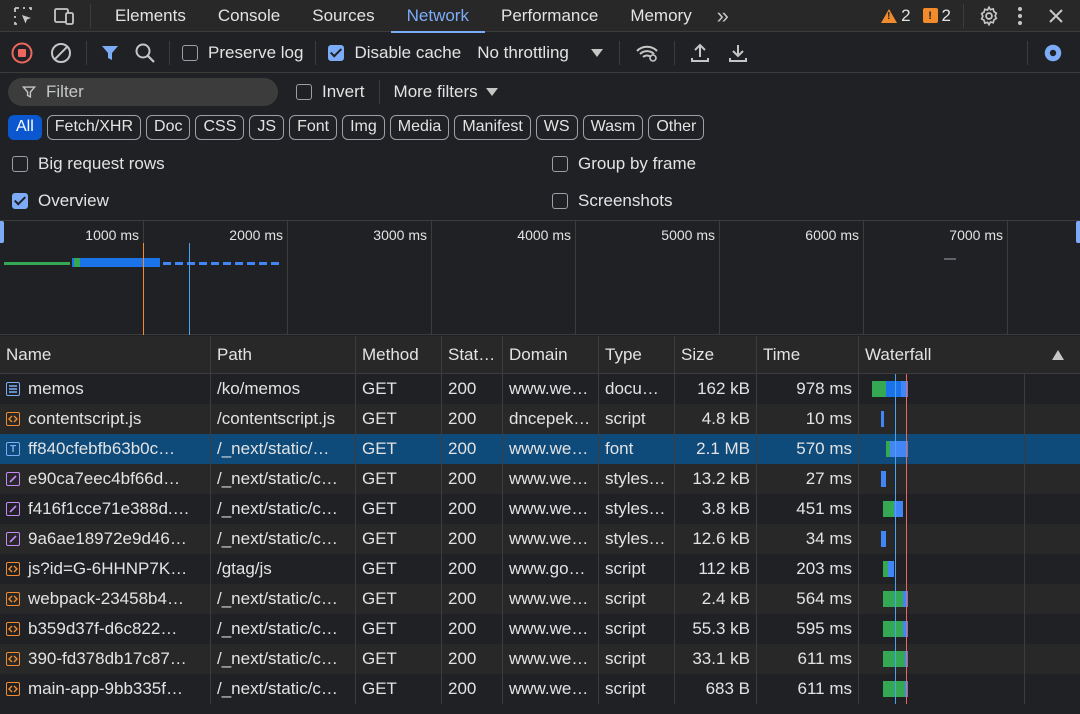 This screenshot has width=1080, height=714. What do you see at coordinates (20, 201) in the screenshot?
I see `overview-checkbox` at bounding box center [20, 201].